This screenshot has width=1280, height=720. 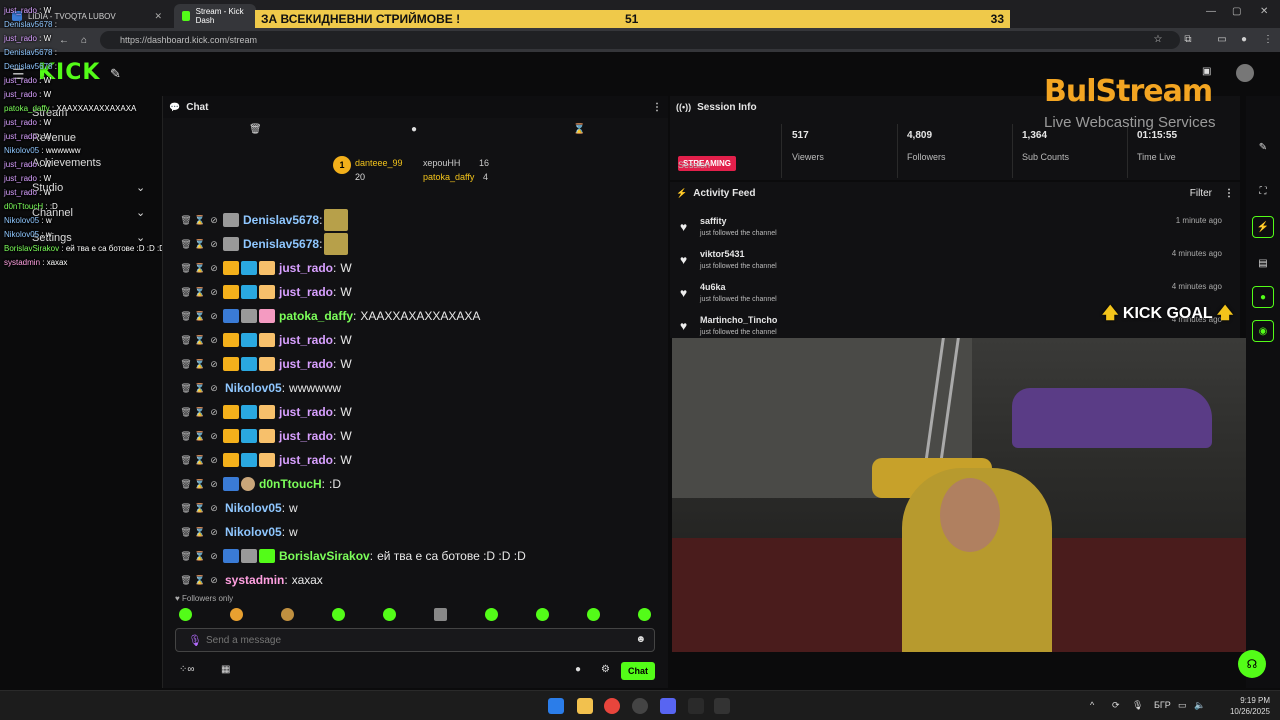 I want to click on sync-icon: ⟳, so click(x=1116, y=705).